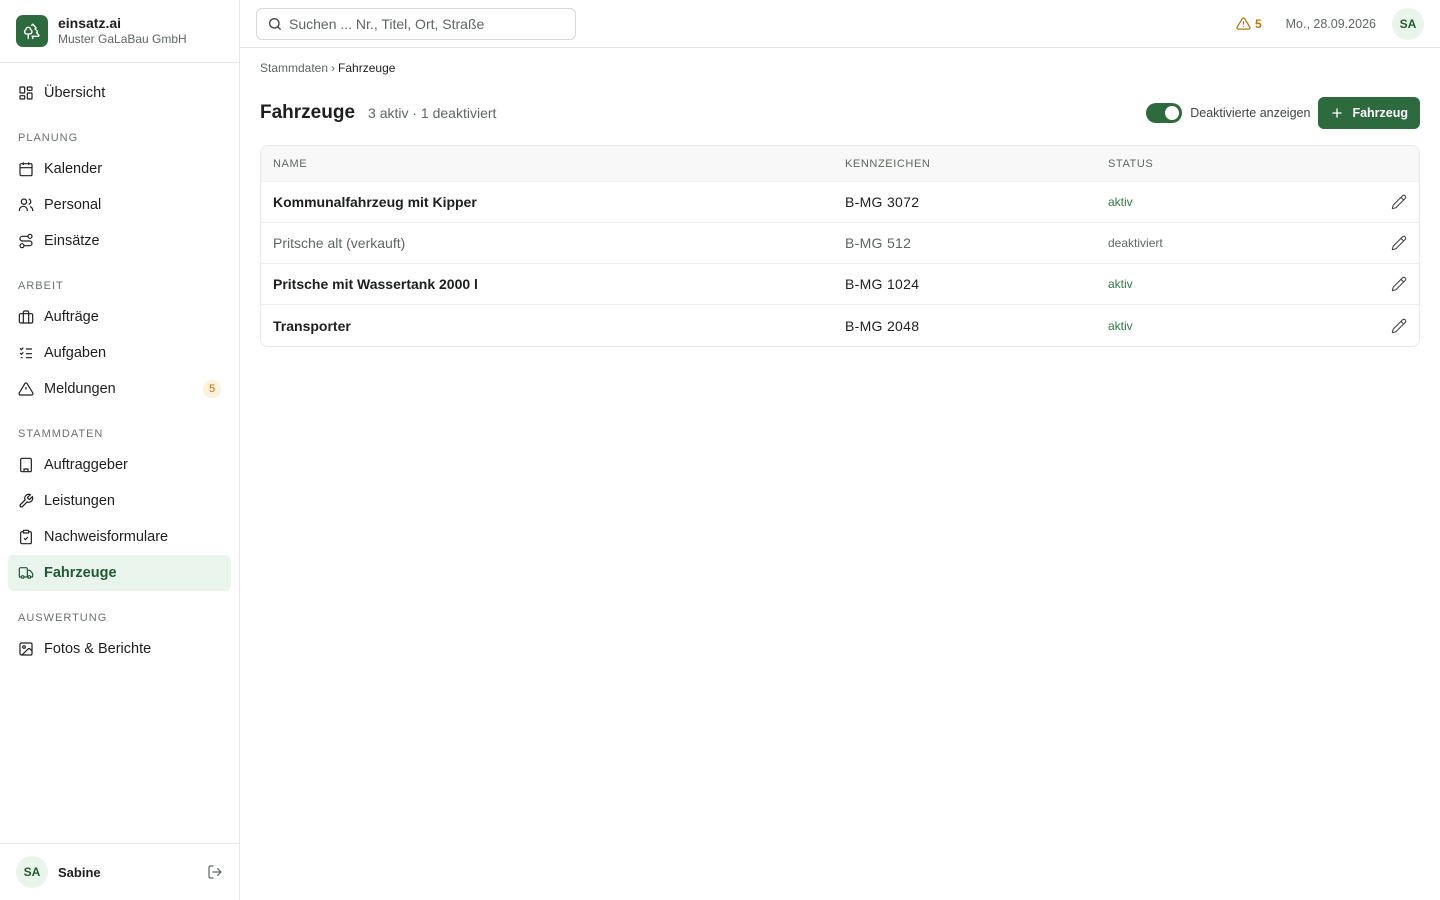 This screenshot has height=900, width=1440. I want to click on sidebar-item-label: Fotos & Berichte, so click(98, 649).